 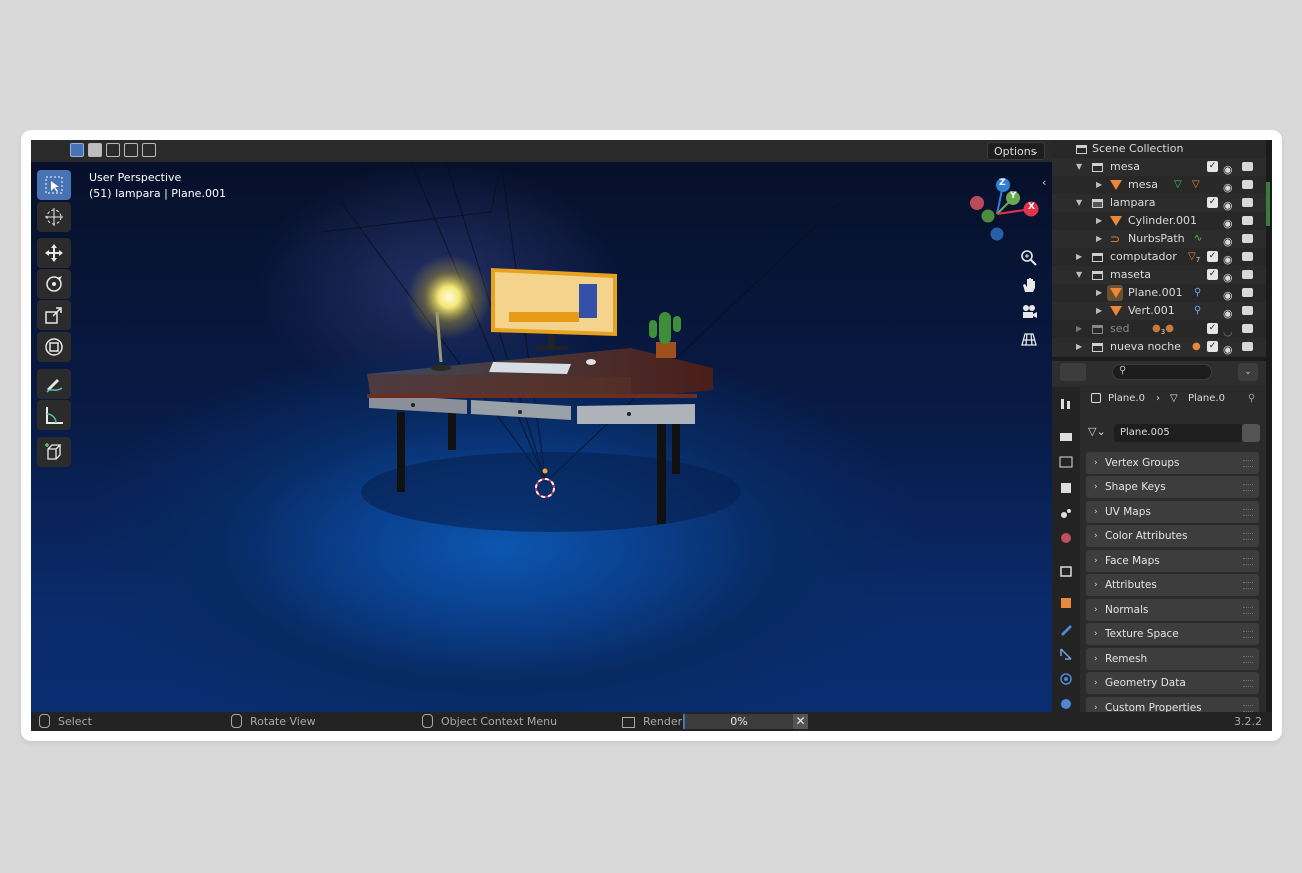 What do you see at coordinates (54, 315) in the screenshot?
I see `scale-tool` at bounding box center [54, 315].